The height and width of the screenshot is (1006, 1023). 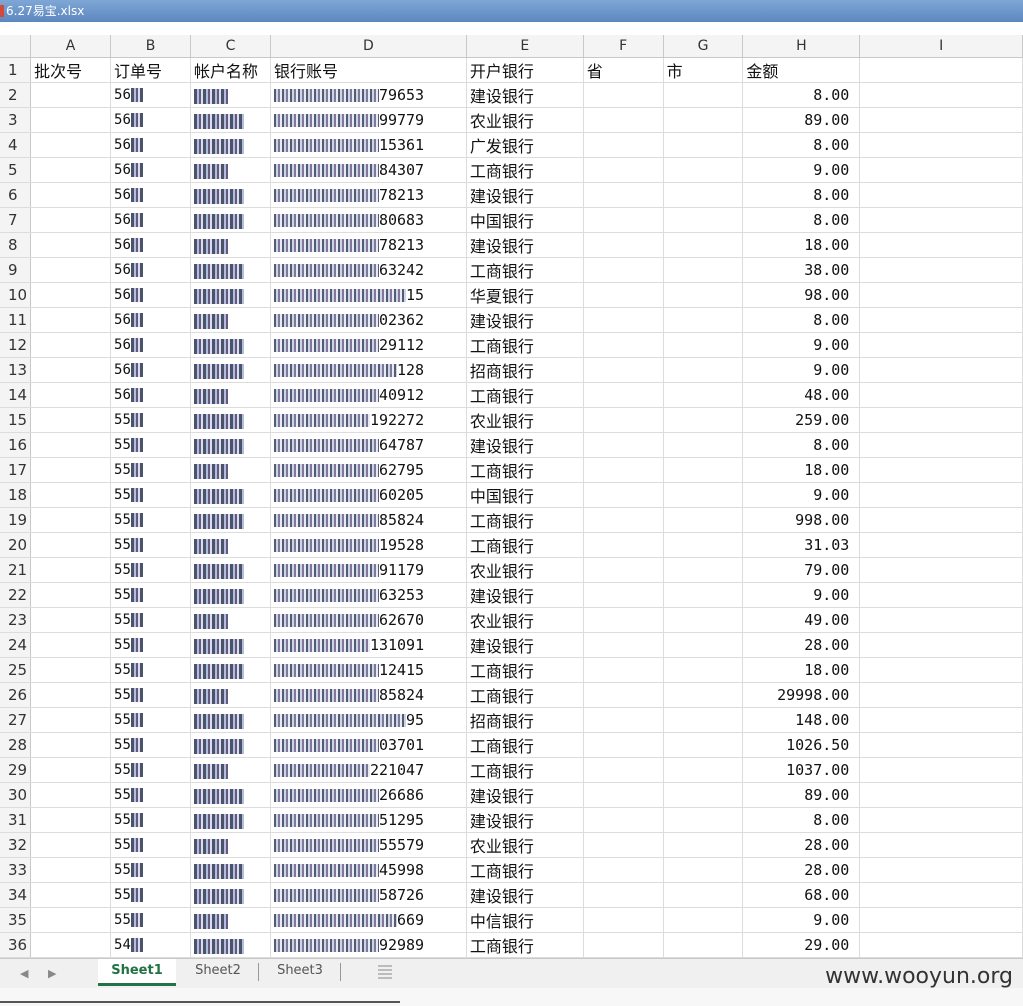 I want to click on tab-split-grip-icon, so click(x=385, y=973).